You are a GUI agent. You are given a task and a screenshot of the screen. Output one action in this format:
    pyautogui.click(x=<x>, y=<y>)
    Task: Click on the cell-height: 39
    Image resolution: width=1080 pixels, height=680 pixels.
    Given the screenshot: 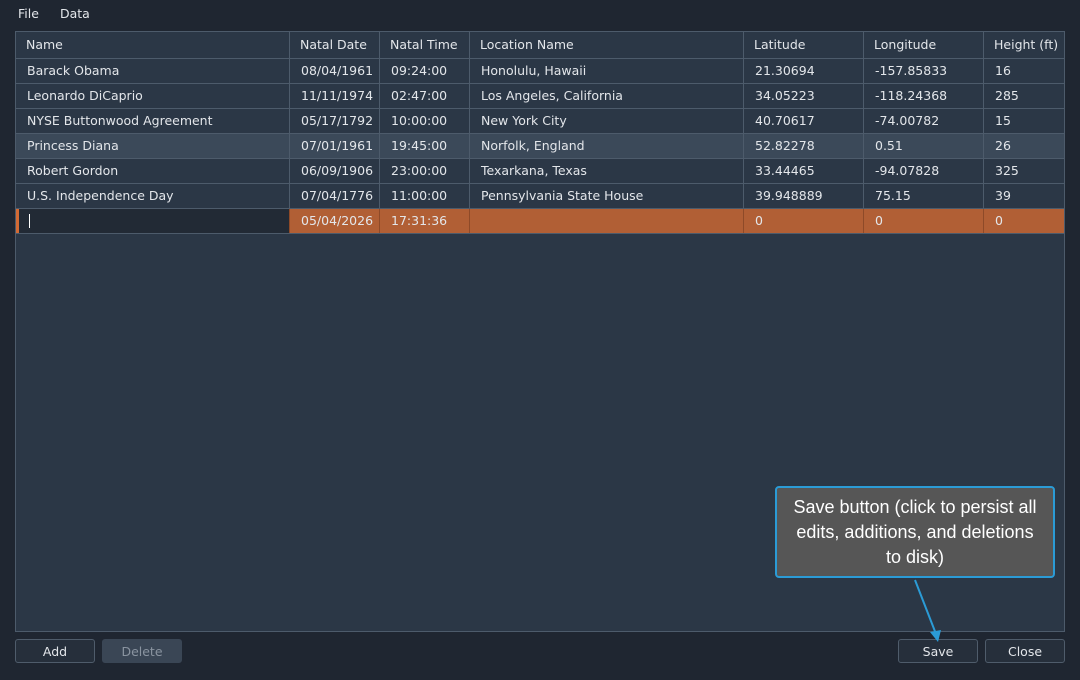 What is the action you would take?
    pyautogui.click(x=1024, y=196)
    